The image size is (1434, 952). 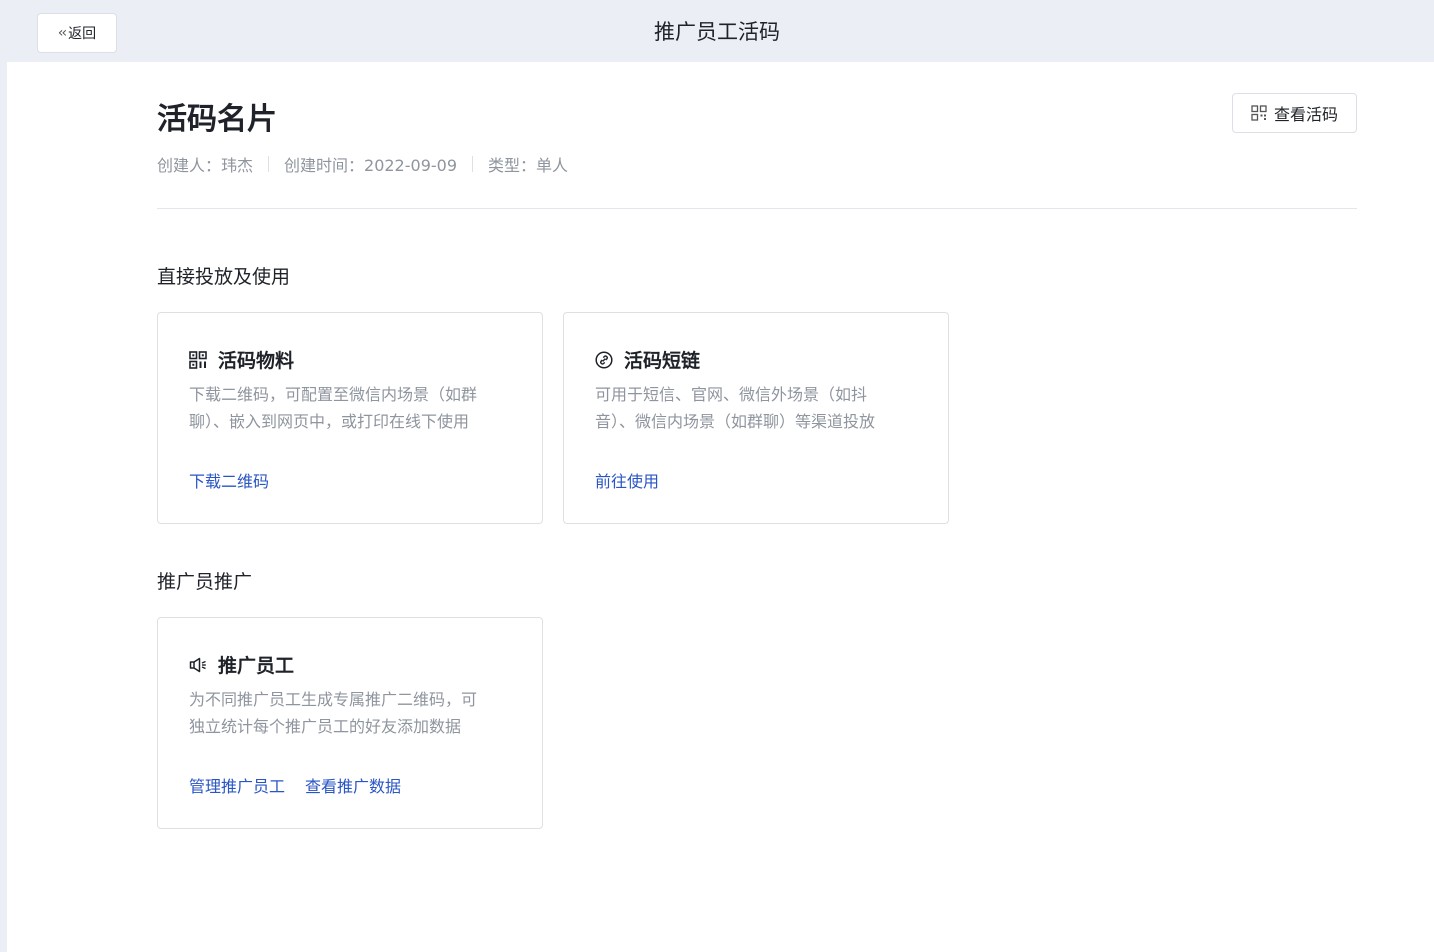 What do you see at coordinates (662, 361) in the screenshot?
I see `card-title: 活码短链` at bounding box center [662, 361].